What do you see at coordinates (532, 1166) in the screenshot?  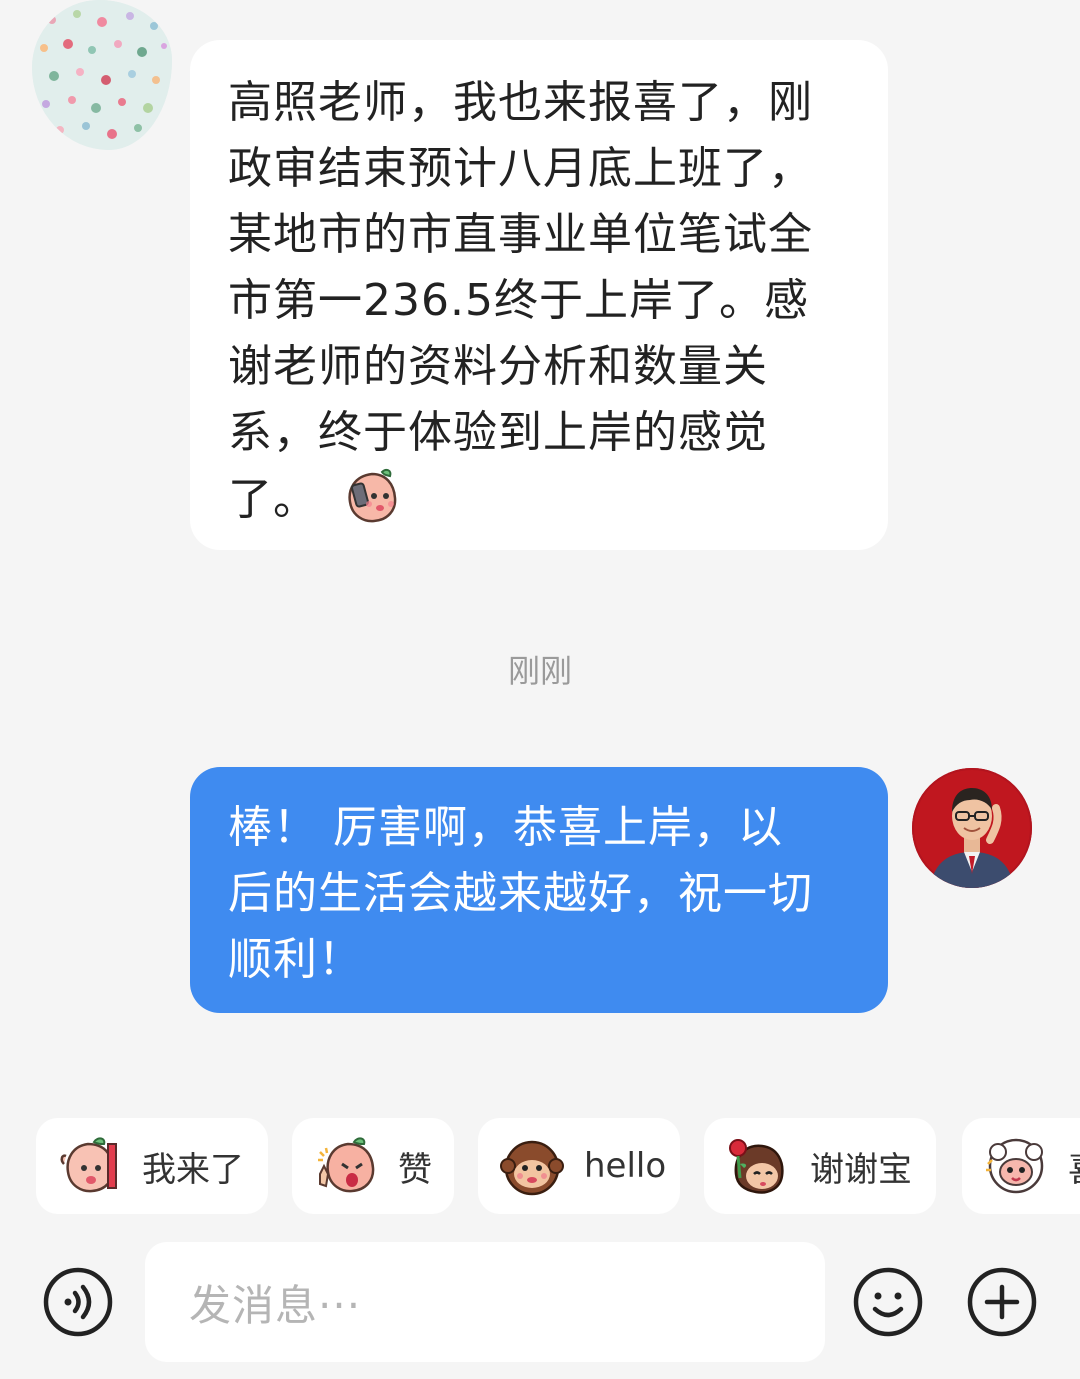 I see `monkey-sticker-icon` at bounding box center [532, 1166].